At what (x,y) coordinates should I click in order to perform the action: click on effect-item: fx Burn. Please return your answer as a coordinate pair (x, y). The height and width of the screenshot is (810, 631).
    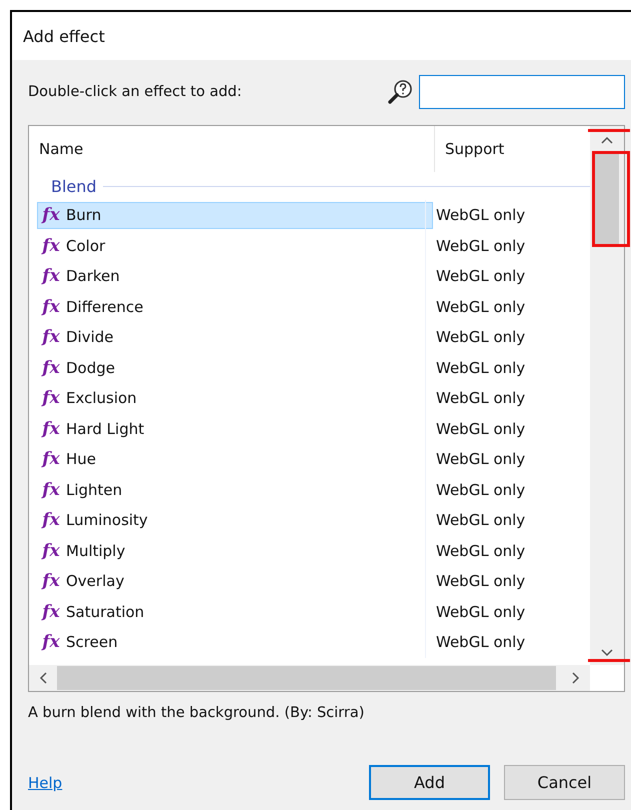
    Looking at the image, I should click on (235, 215).